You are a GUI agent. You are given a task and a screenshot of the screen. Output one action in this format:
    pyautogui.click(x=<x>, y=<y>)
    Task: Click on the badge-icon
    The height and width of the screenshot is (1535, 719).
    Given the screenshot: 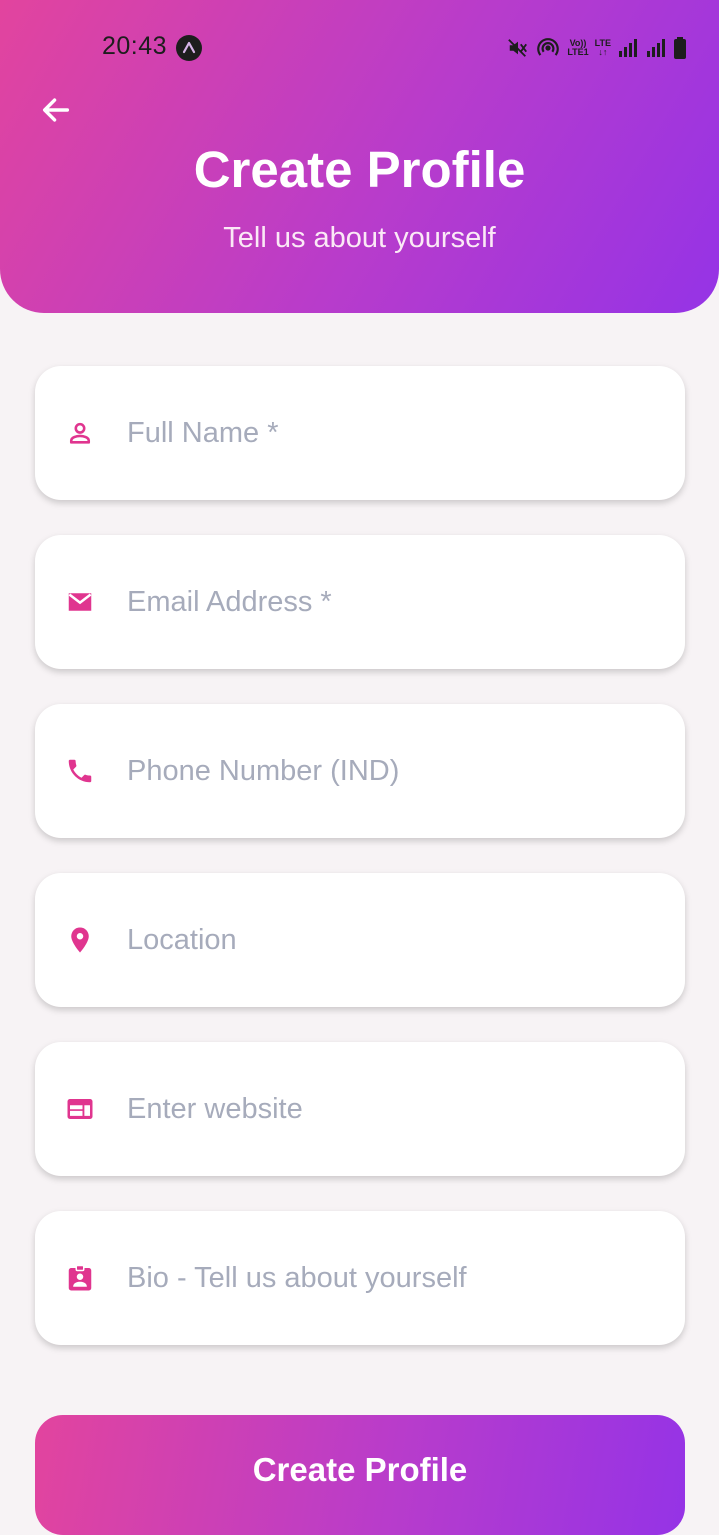 What is the action you would take?
    pyautogui.click(x=80, y=1278)
    